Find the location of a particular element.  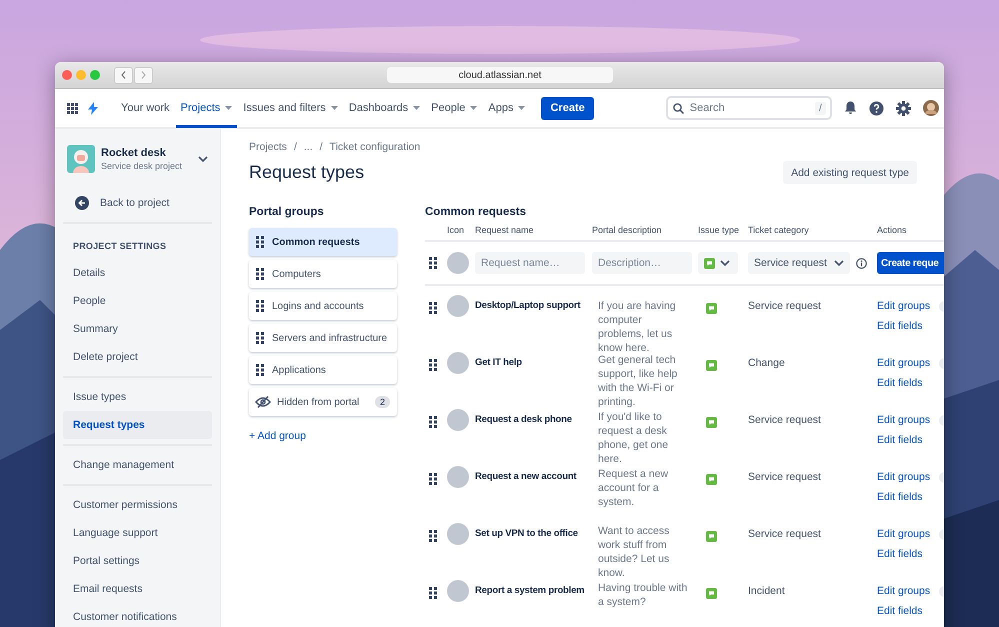

issue-type-select is located at coordinates (718, 263).